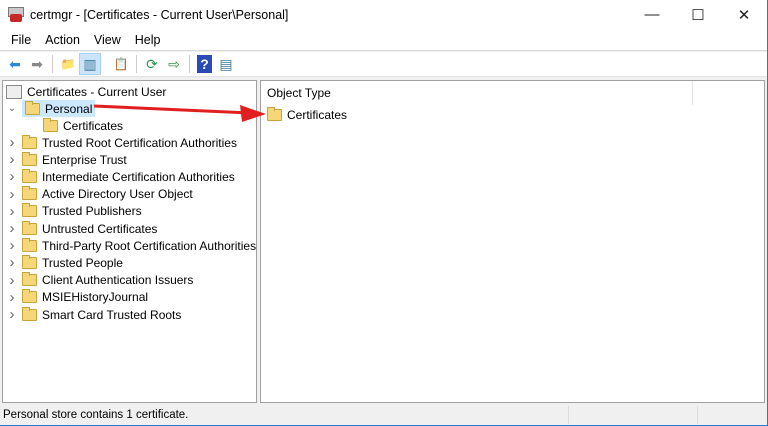  I want to click on status-text: Personal store contains 1 certificate., so click(96, 414).